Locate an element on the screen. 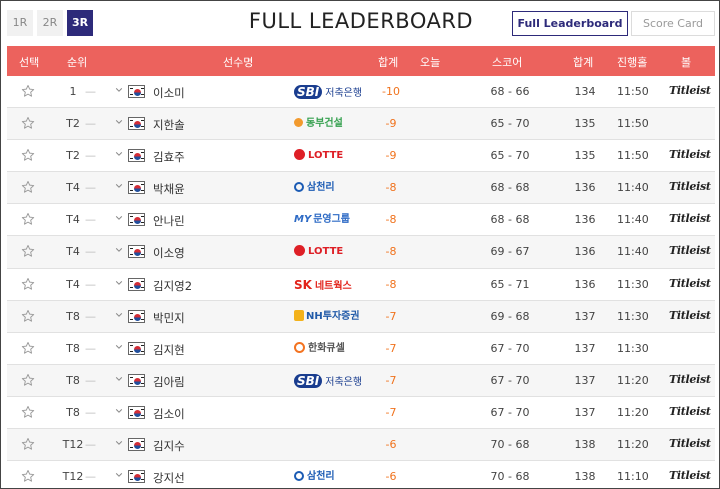 The width and height of the screenshot is (720, 489). table-row: T2 — 지한솔 동부건설 -9 65 - 70 135 11:50 is located at coordinates (361, 124).